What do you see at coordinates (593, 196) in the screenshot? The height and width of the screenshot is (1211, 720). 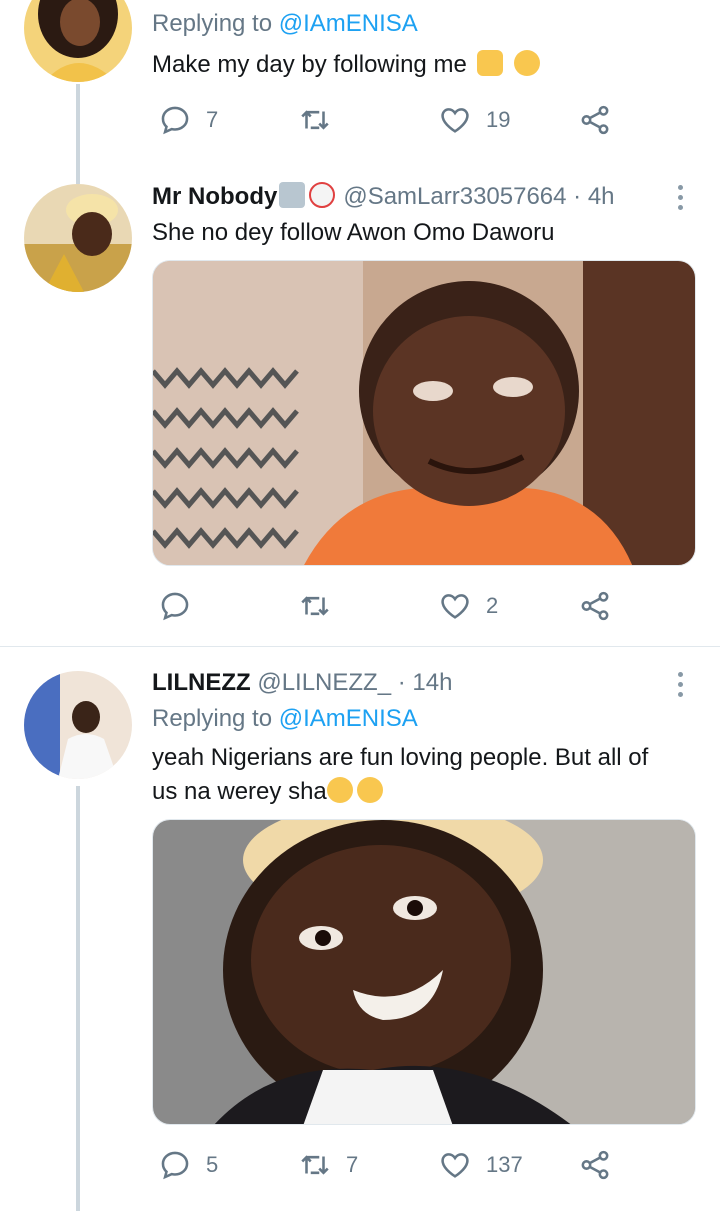 I see `tweet-time: · 4h` at bounding box center [593, 196].